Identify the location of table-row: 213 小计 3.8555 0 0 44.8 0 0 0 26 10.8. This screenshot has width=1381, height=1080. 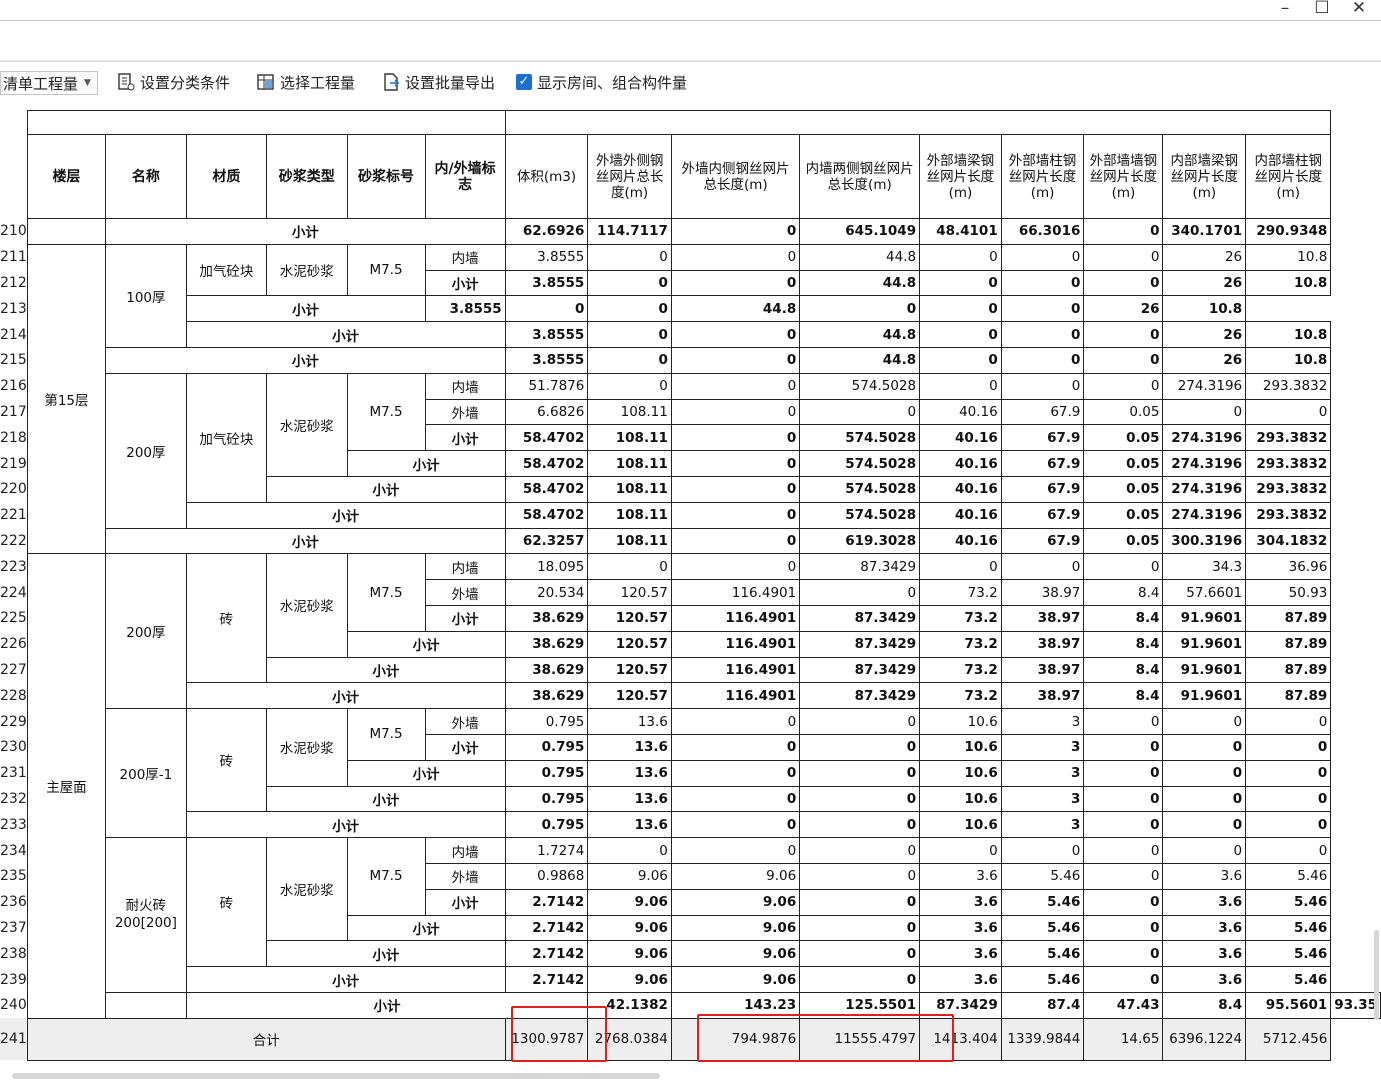
(690, 309).